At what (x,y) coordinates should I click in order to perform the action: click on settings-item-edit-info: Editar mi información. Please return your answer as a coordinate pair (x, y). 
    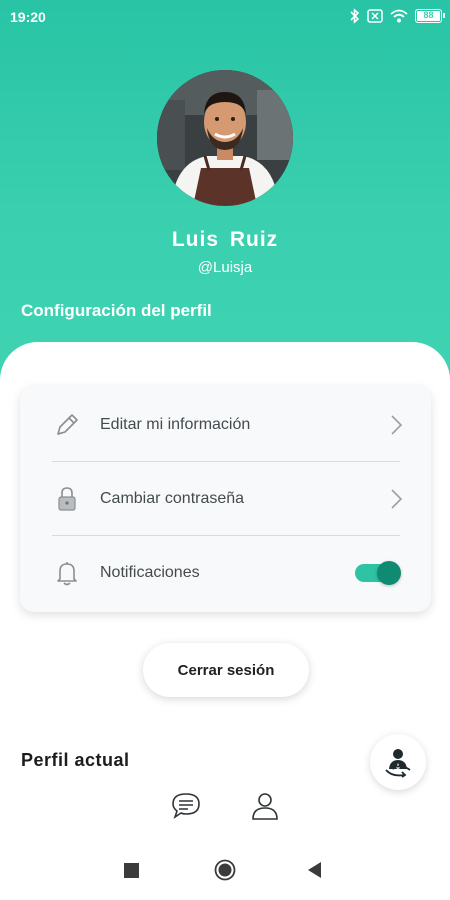
    Looking at the image, I should click on (225, 425).